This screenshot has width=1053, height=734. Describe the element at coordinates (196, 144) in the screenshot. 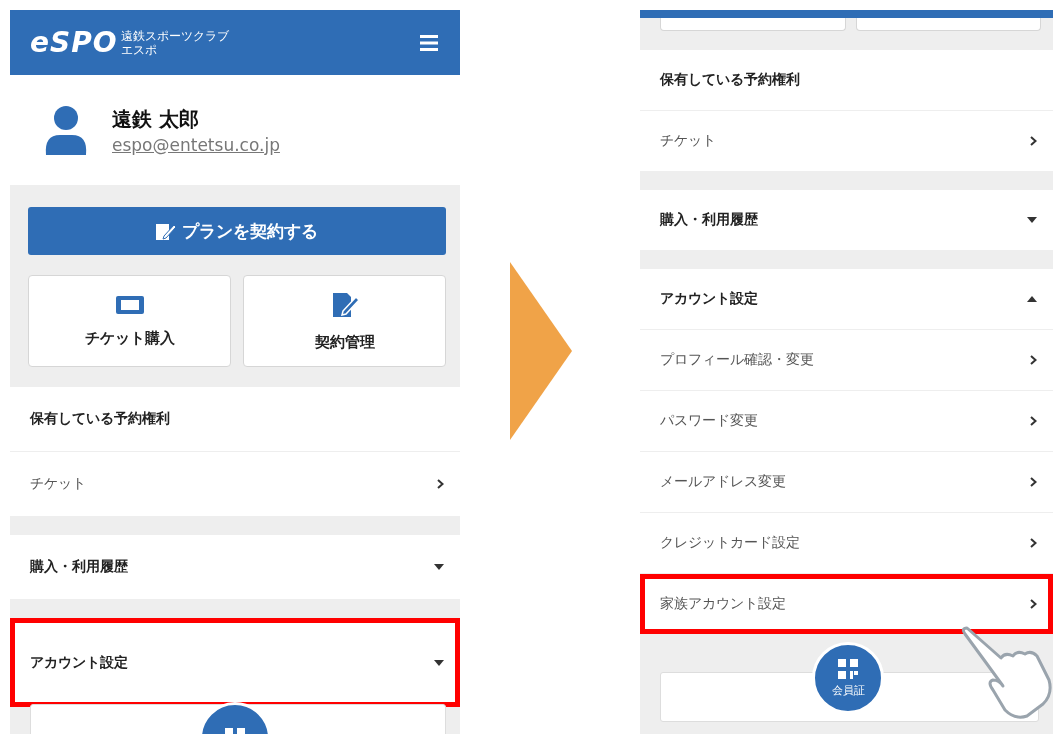

I see `email-link: espo@entetsu.co.jp` at that location.